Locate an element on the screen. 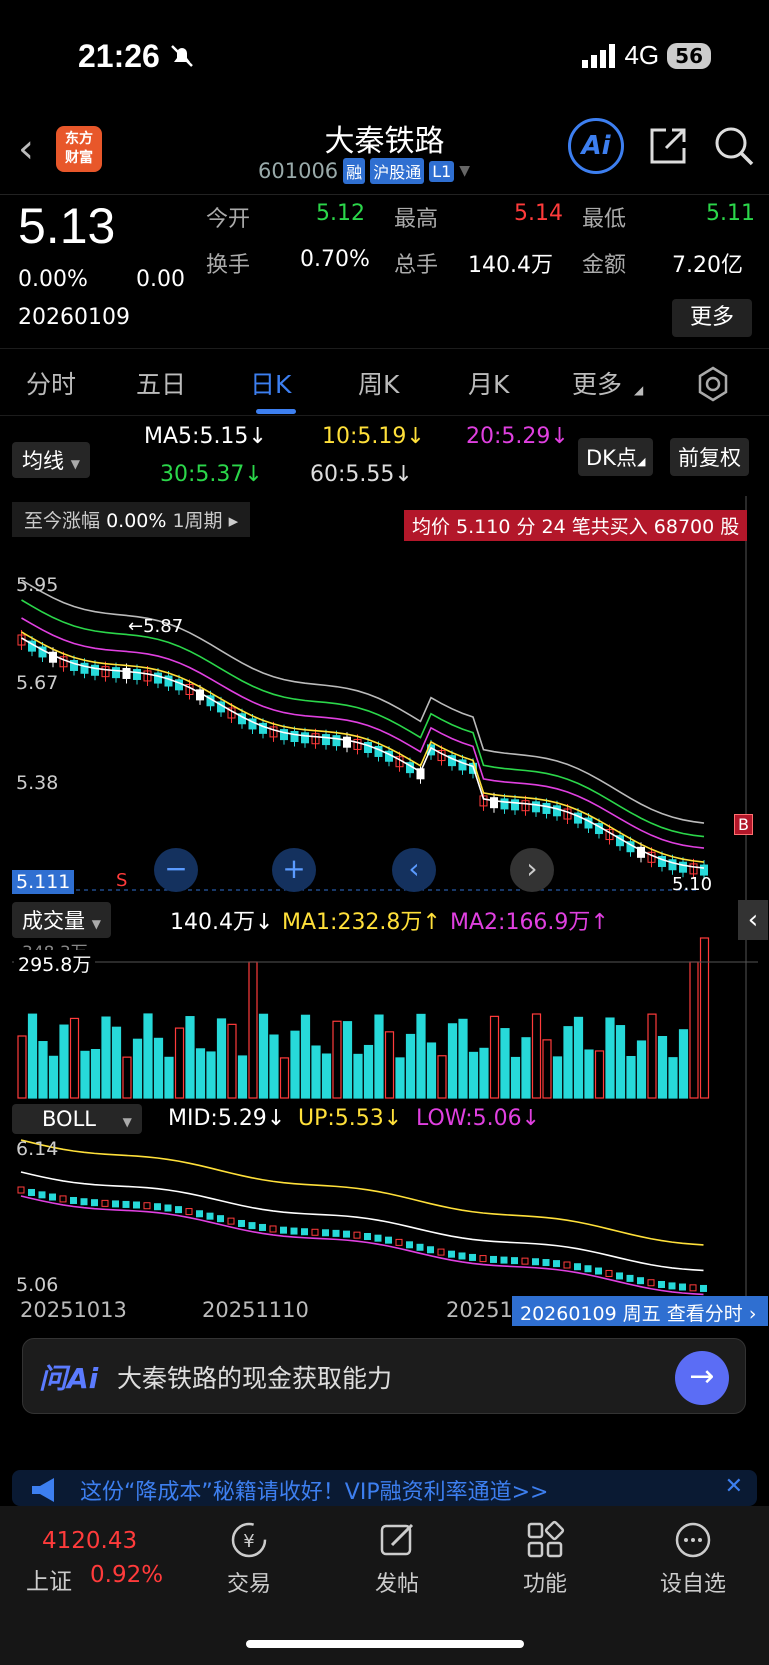 The height and width of the screenshot is (1665, 769). close-icon: ✕ is located at coordinates (734, 1486).